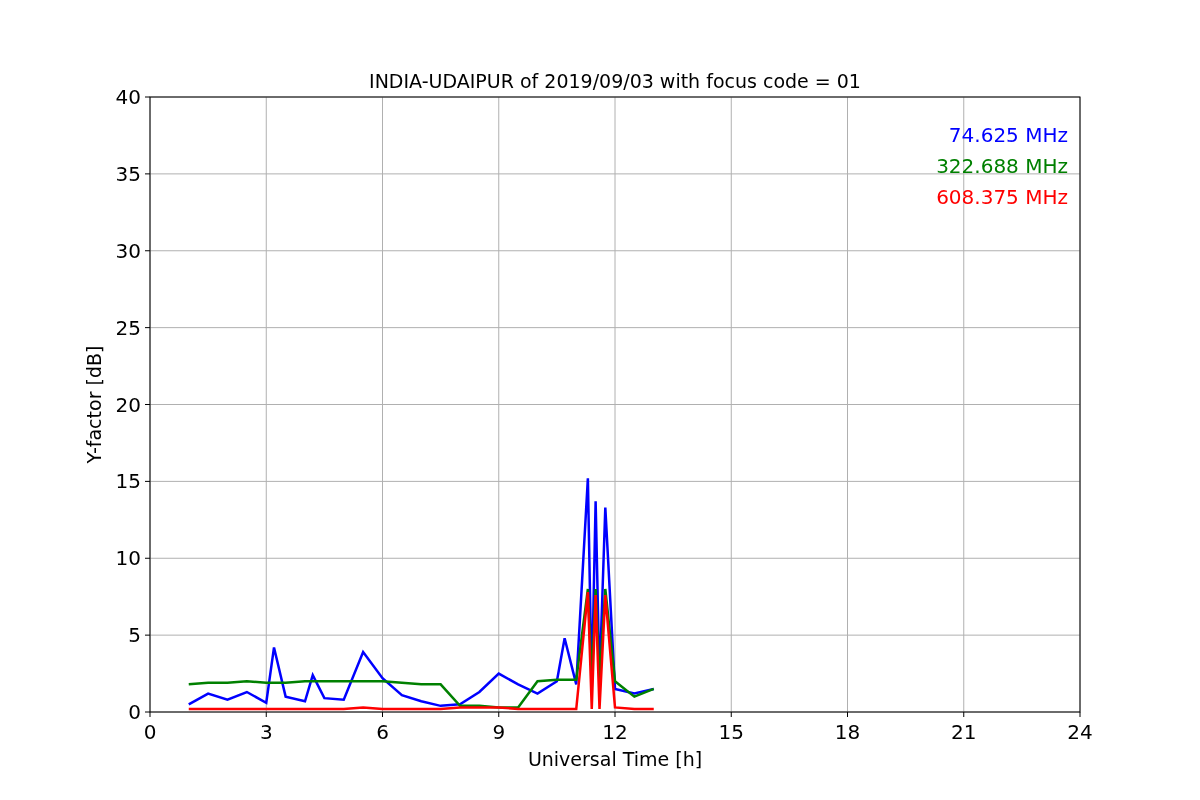  I want to click on y-tick-label: 5, so click(134, 635).